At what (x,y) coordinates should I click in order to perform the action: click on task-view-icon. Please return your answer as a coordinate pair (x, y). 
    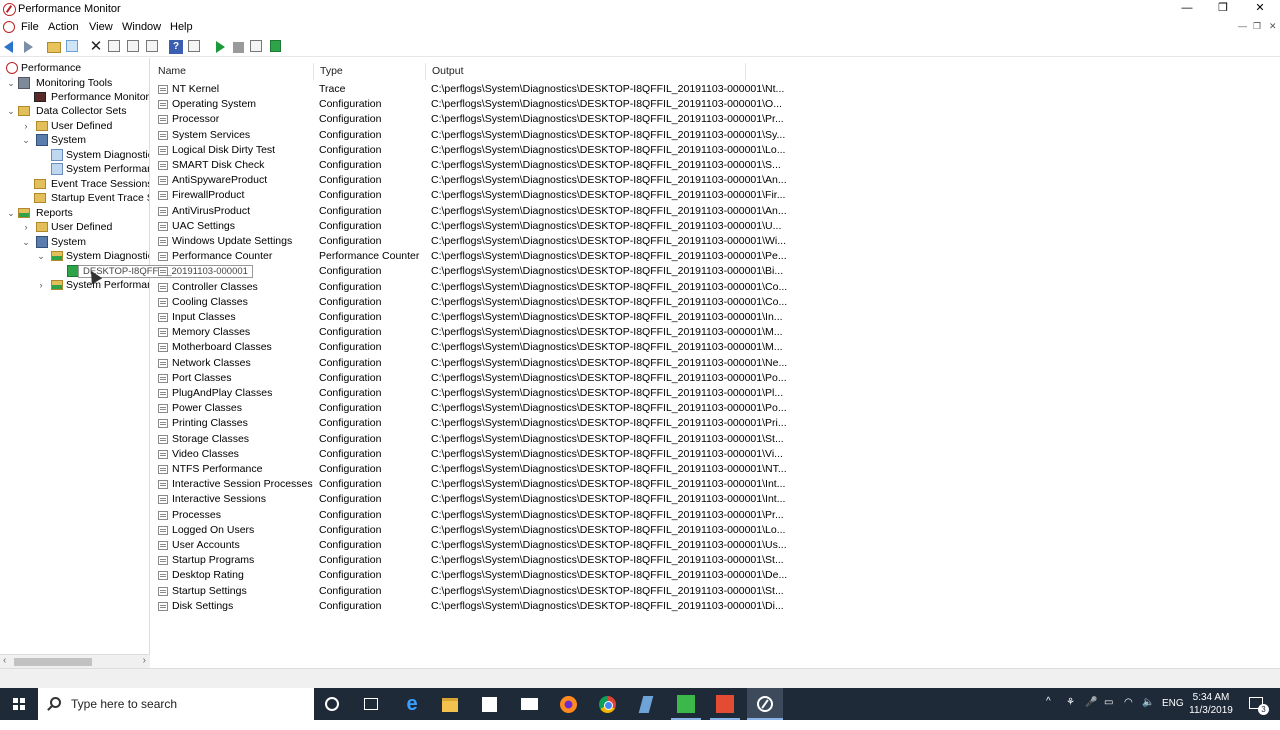
    Looking at the image, I should click on (371, 704).